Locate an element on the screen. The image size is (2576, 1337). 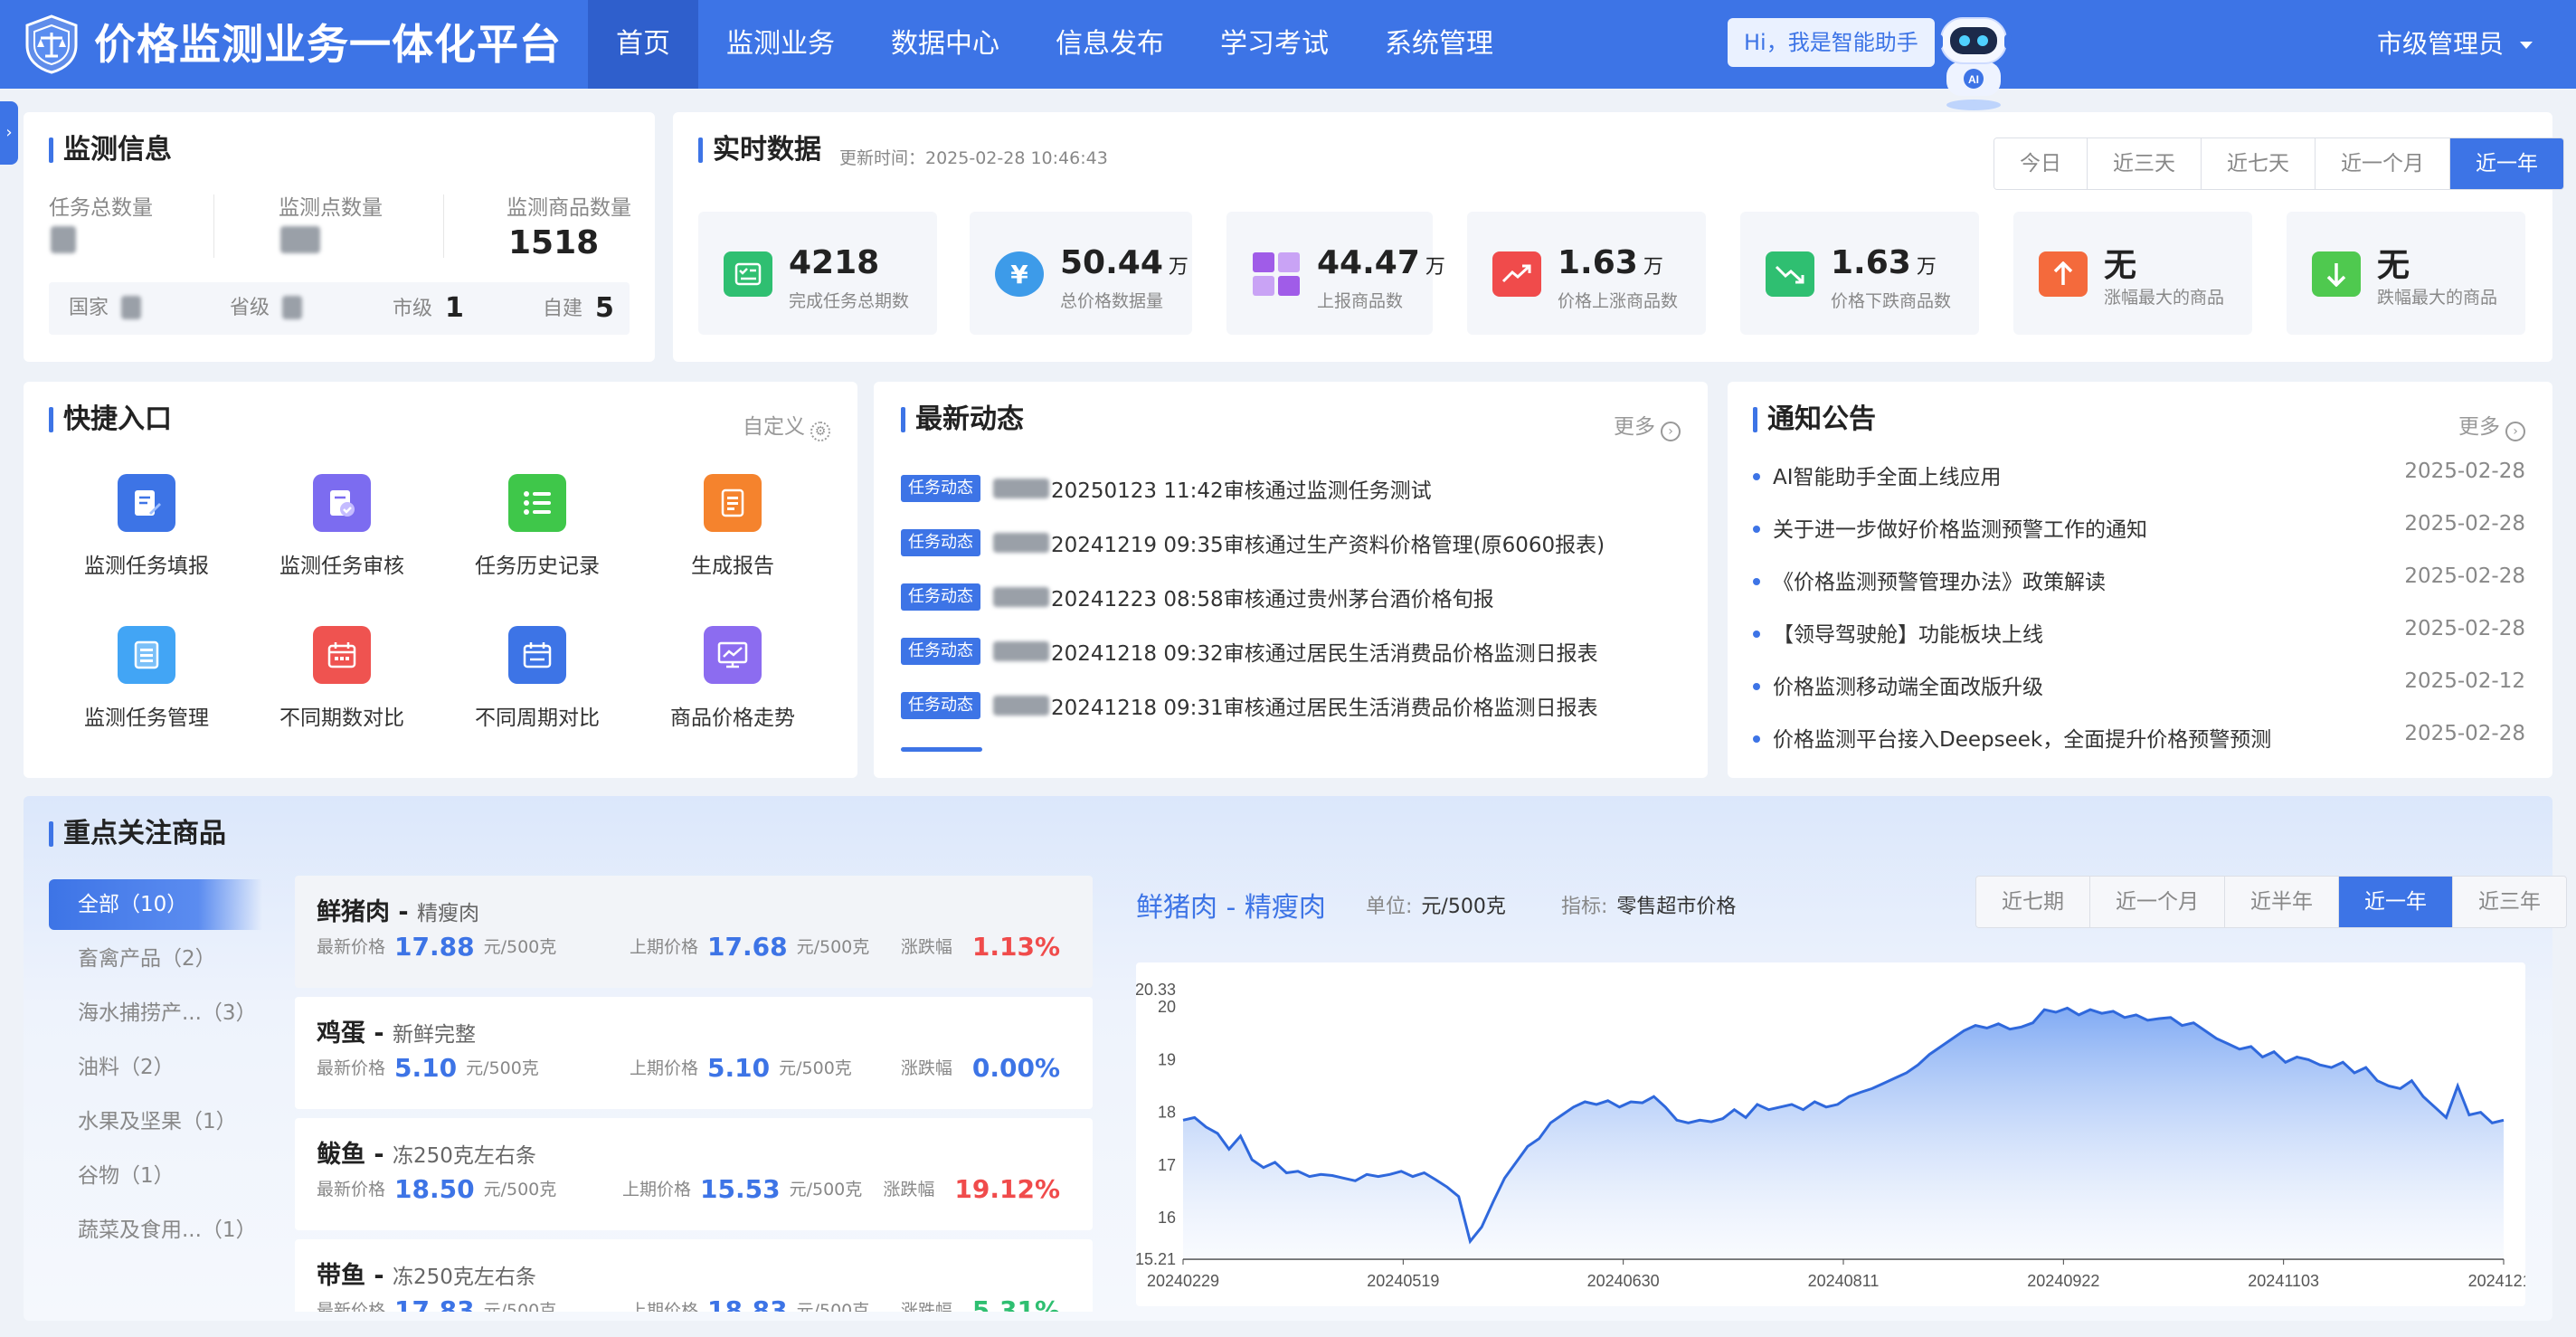
quick-audit-task: 监测任务审核 is located at coordinates (341, 526).